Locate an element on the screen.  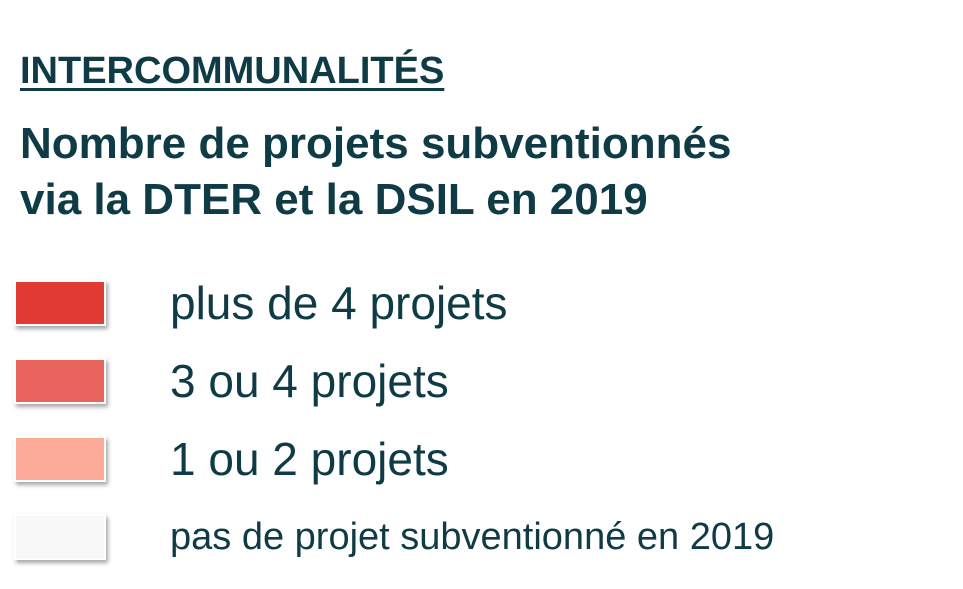
legend-item-label: 3 ou 4 projets is located at coordinates (309, 381).